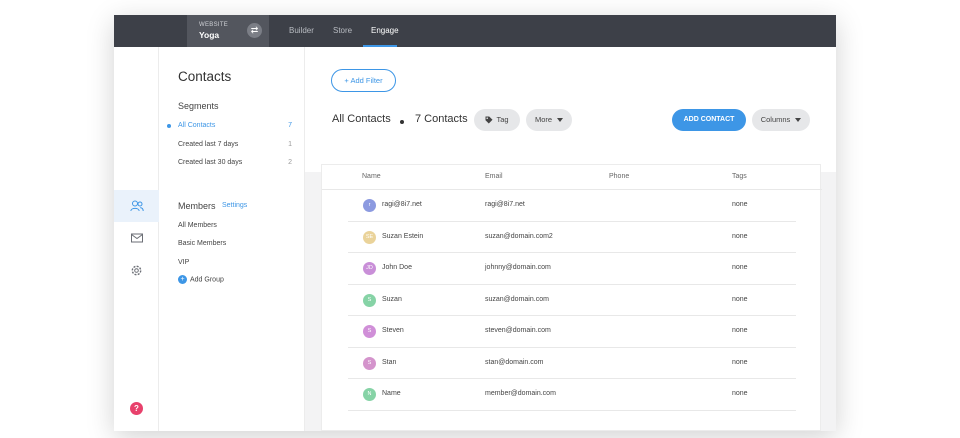  I want to click on tag-button: Tag, so click(497, 120).